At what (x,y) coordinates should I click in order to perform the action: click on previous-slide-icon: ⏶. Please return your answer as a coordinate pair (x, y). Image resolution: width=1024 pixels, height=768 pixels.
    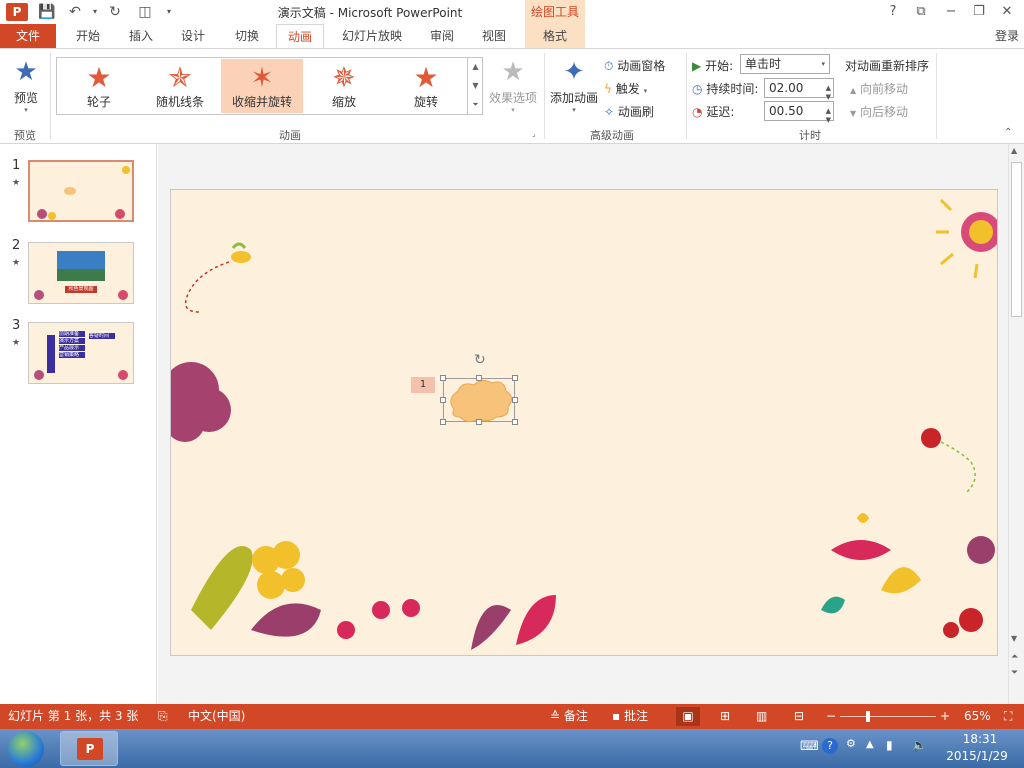
    Looking at the image, I should click on (1014, 657).